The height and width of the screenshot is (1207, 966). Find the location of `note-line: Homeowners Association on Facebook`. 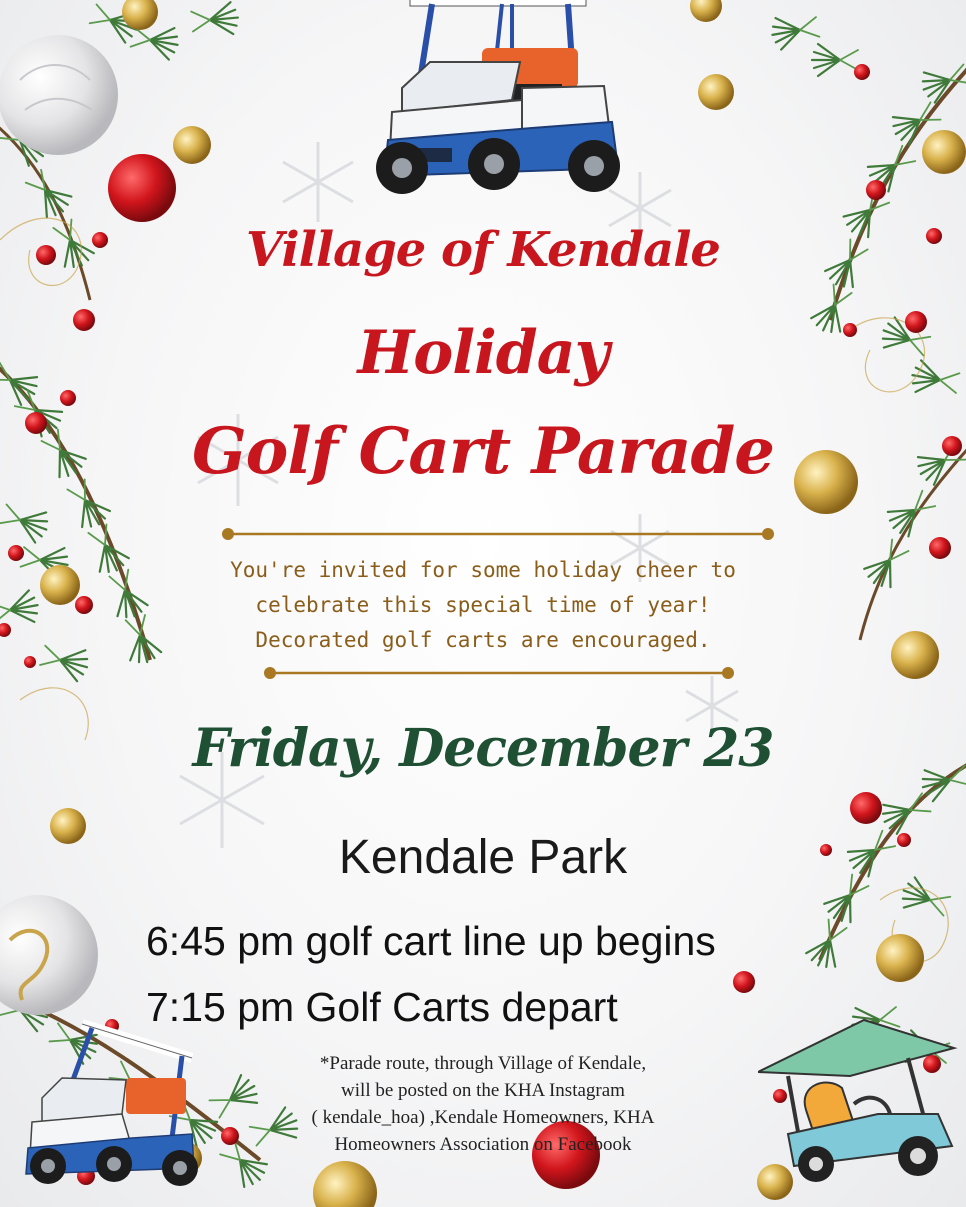

note-line: Homeowners Association on Facebook is located at coordinates (483, 1144).